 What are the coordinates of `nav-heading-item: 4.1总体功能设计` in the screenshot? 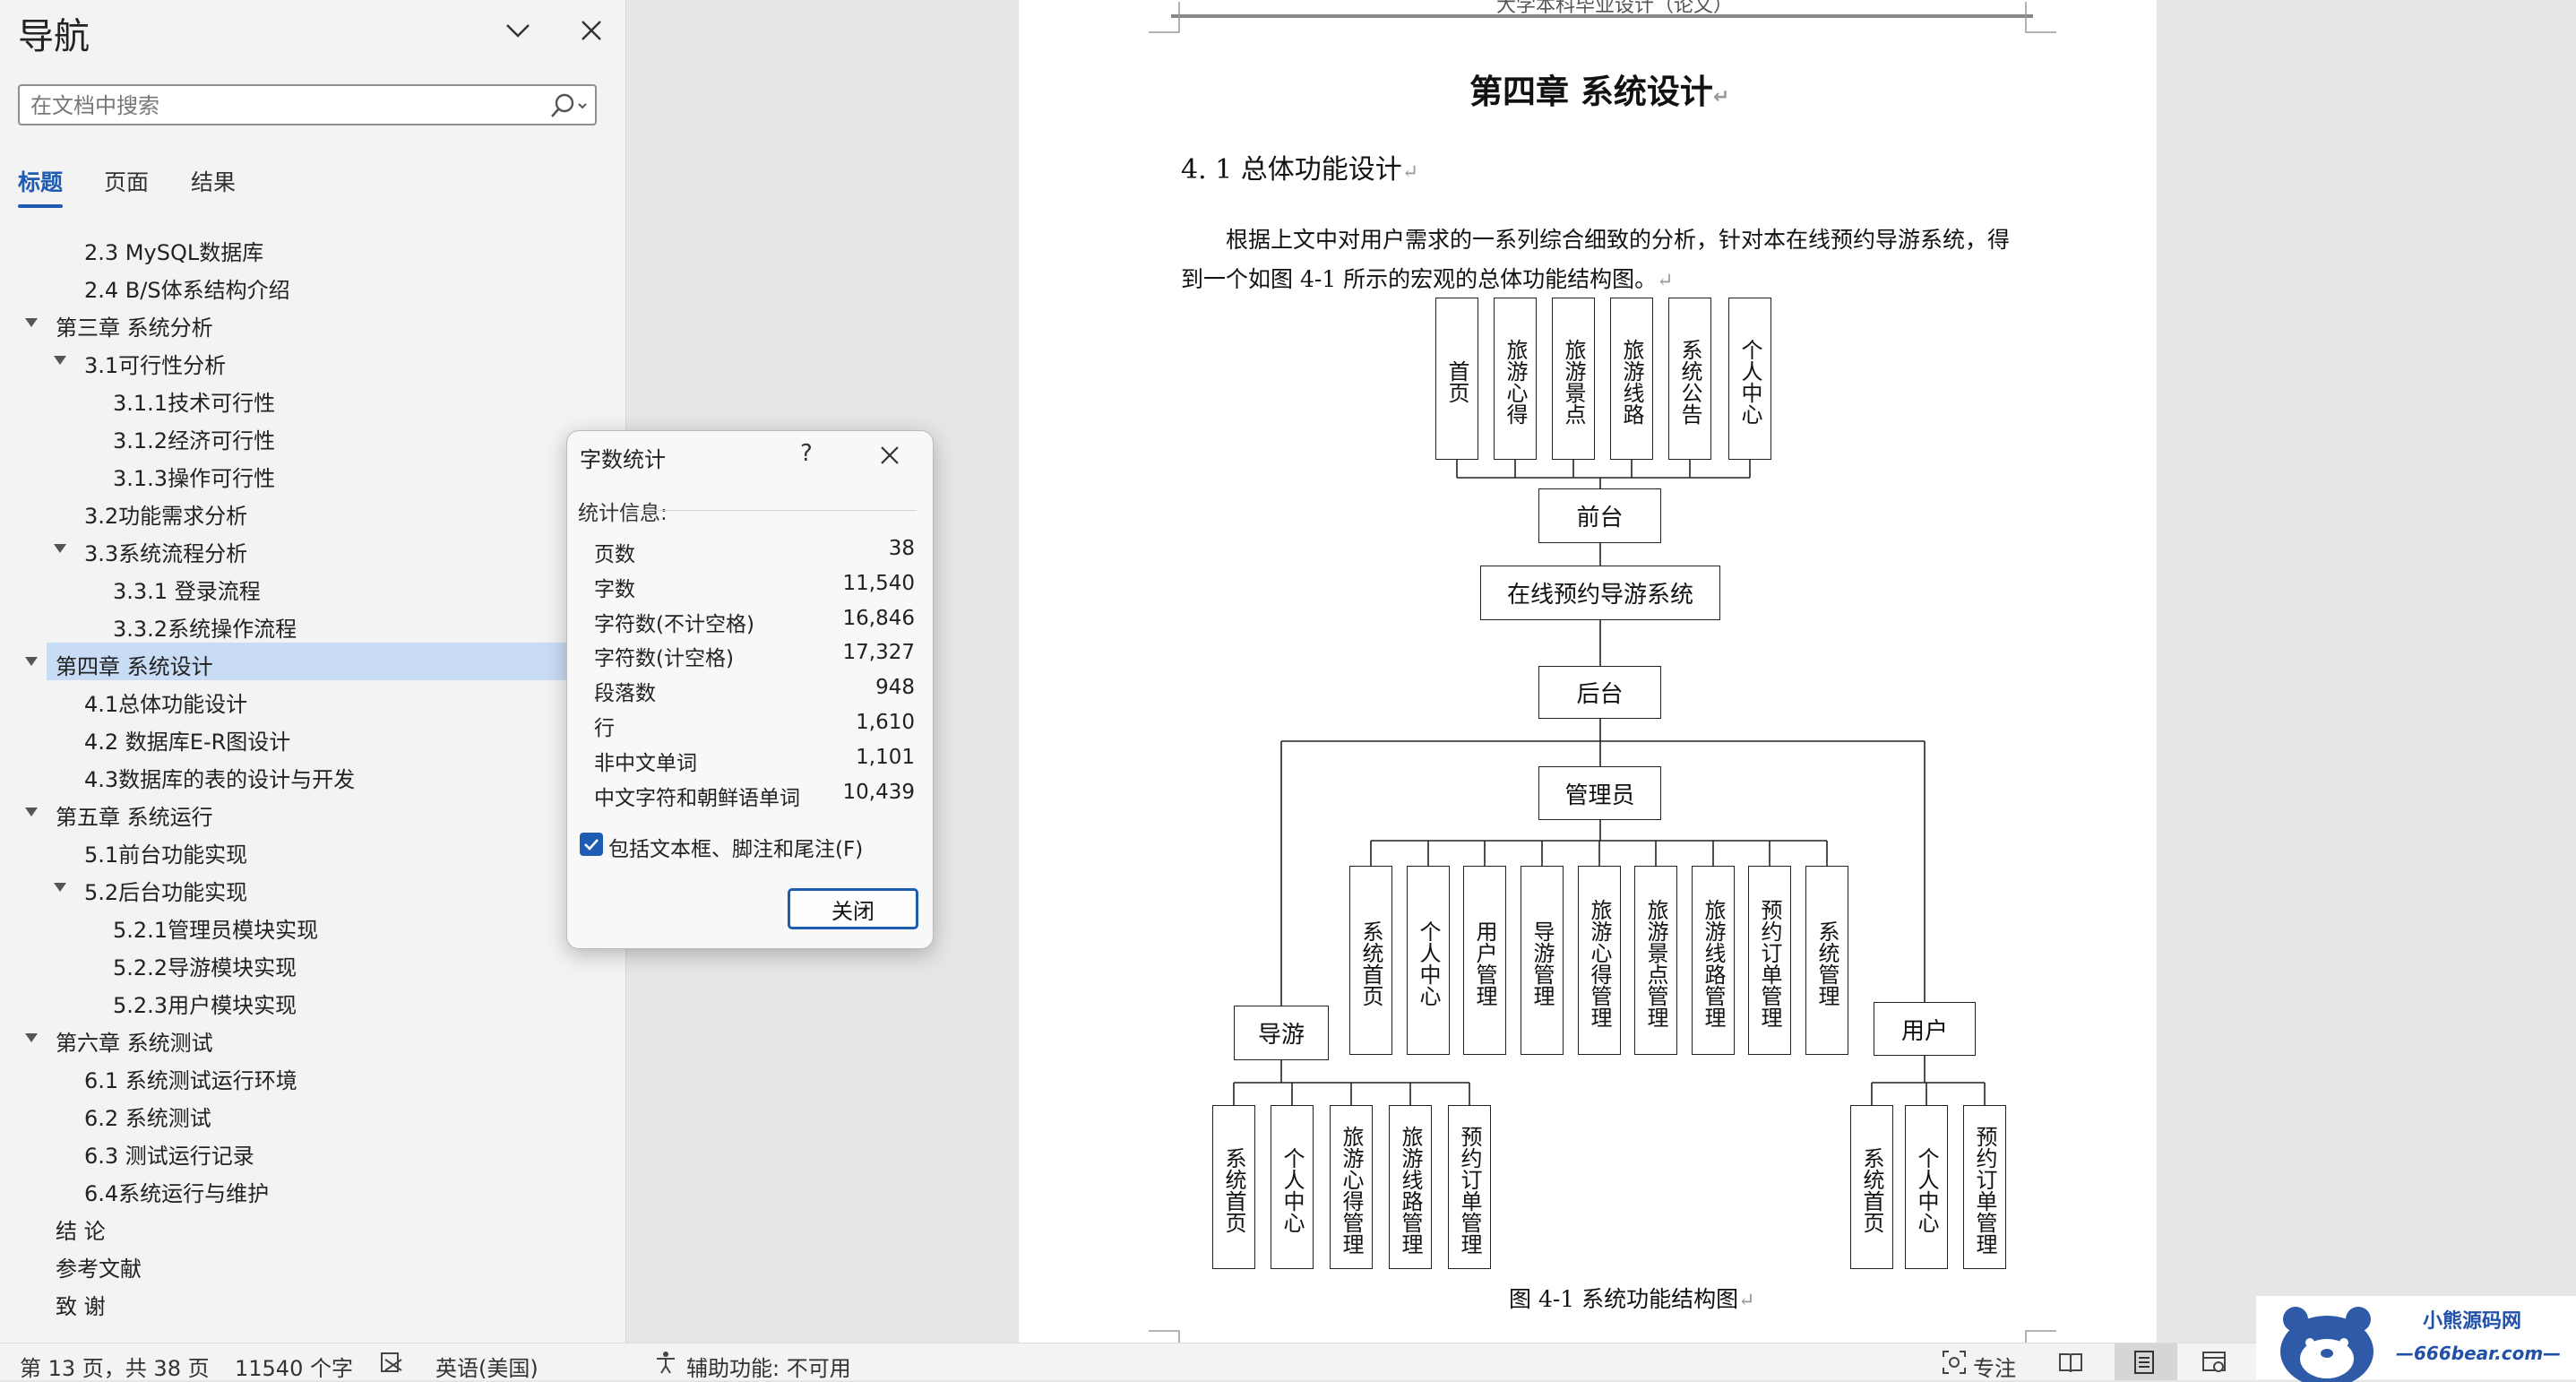 It's located at (312, 699).